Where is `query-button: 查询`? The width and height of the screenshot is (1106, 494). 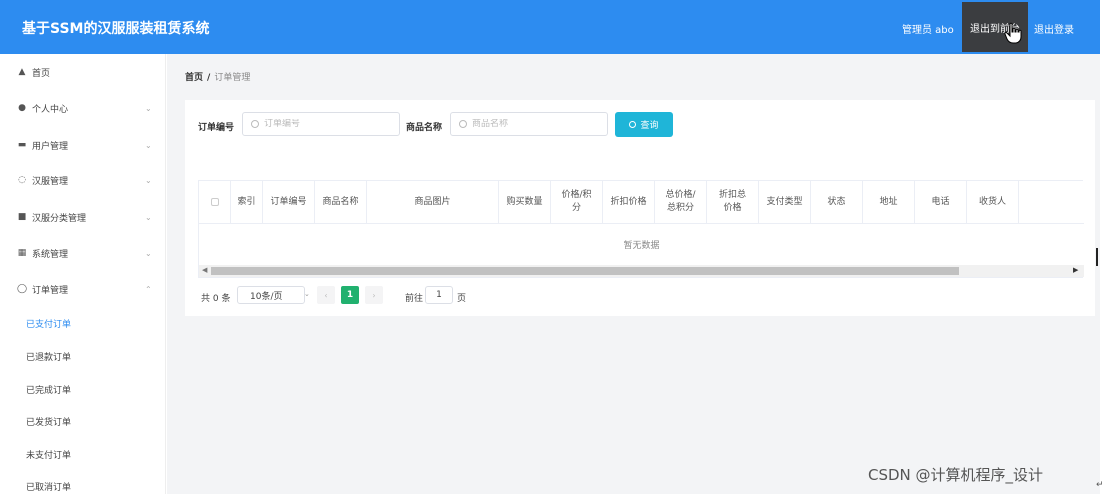 query-button: 查询 is located at coordinates (644, 124).